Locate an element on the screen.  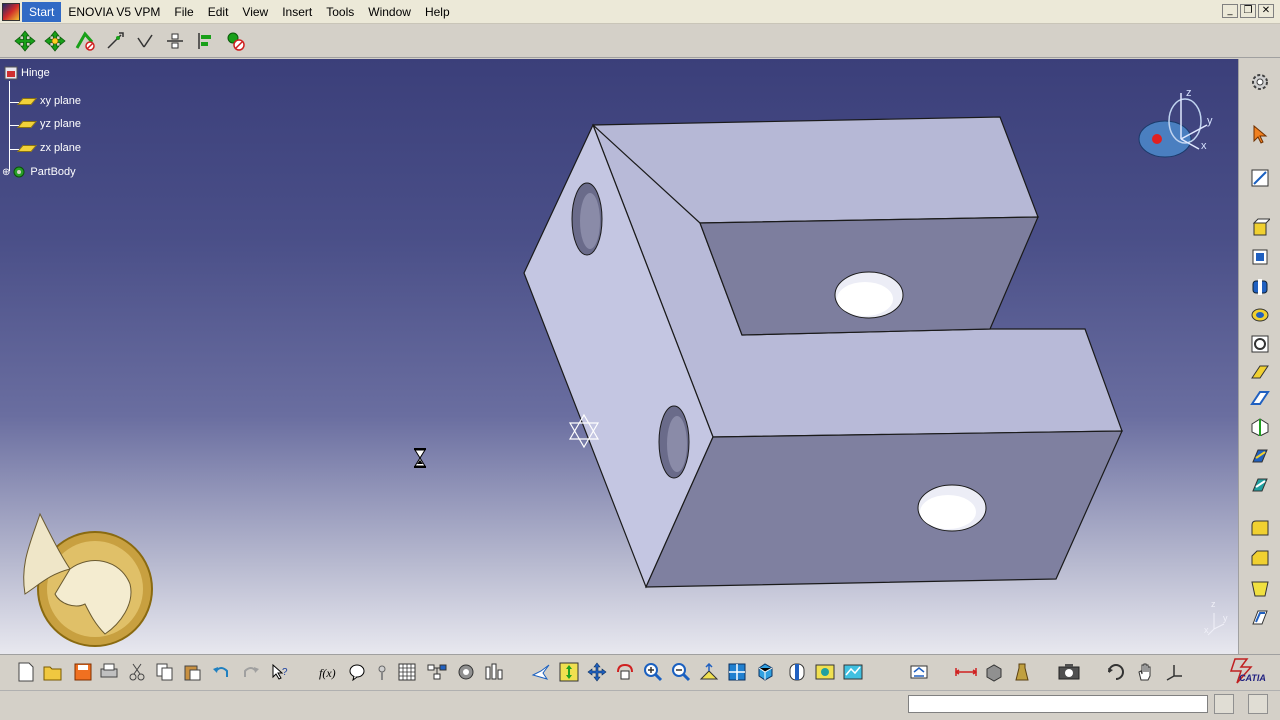
remove-loft-icon is located at coordinates (1260, 485).